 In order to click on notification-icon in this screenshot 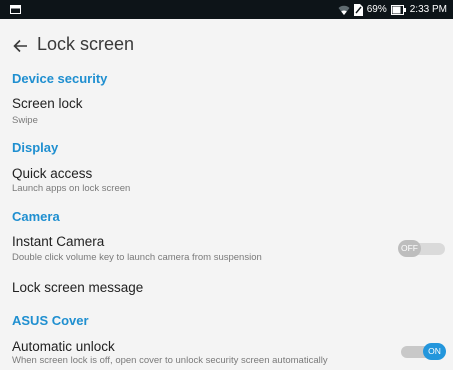, I will do `click(15, 9)`.